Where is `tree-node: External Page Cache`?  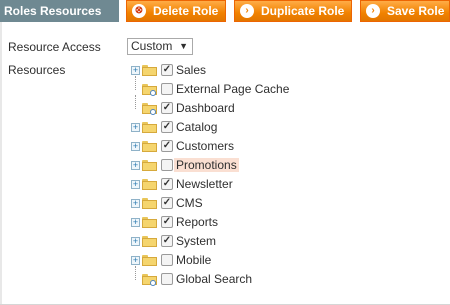
tree-node: External Page Cache is located at coordinates (230, 87).